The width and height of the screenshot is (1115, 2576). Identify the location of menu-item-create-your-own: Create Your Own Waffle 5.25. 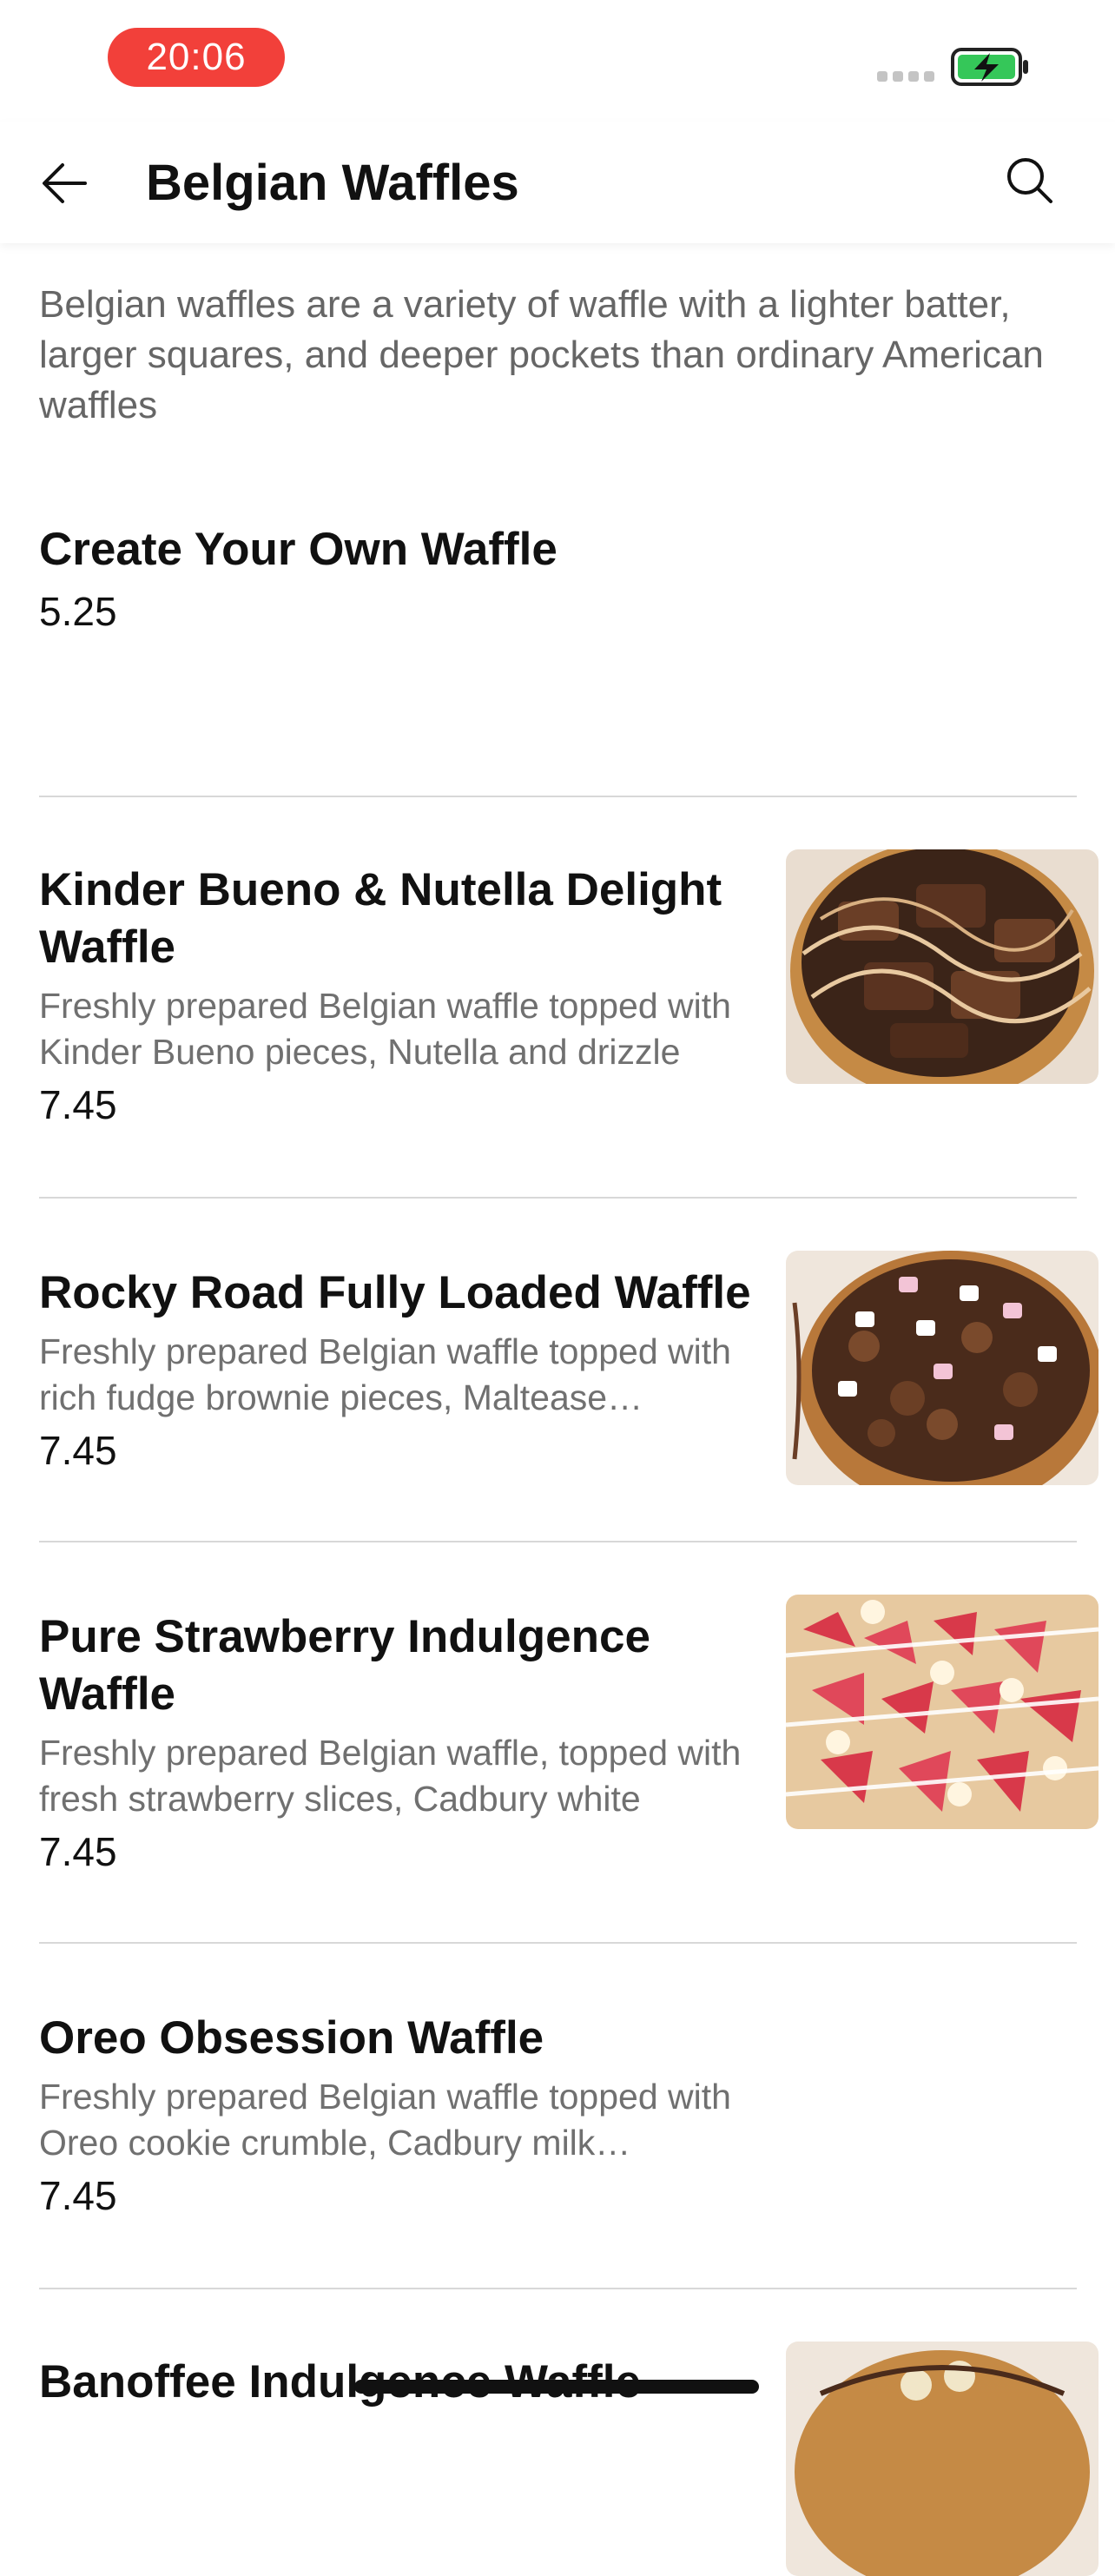
(564, 579).